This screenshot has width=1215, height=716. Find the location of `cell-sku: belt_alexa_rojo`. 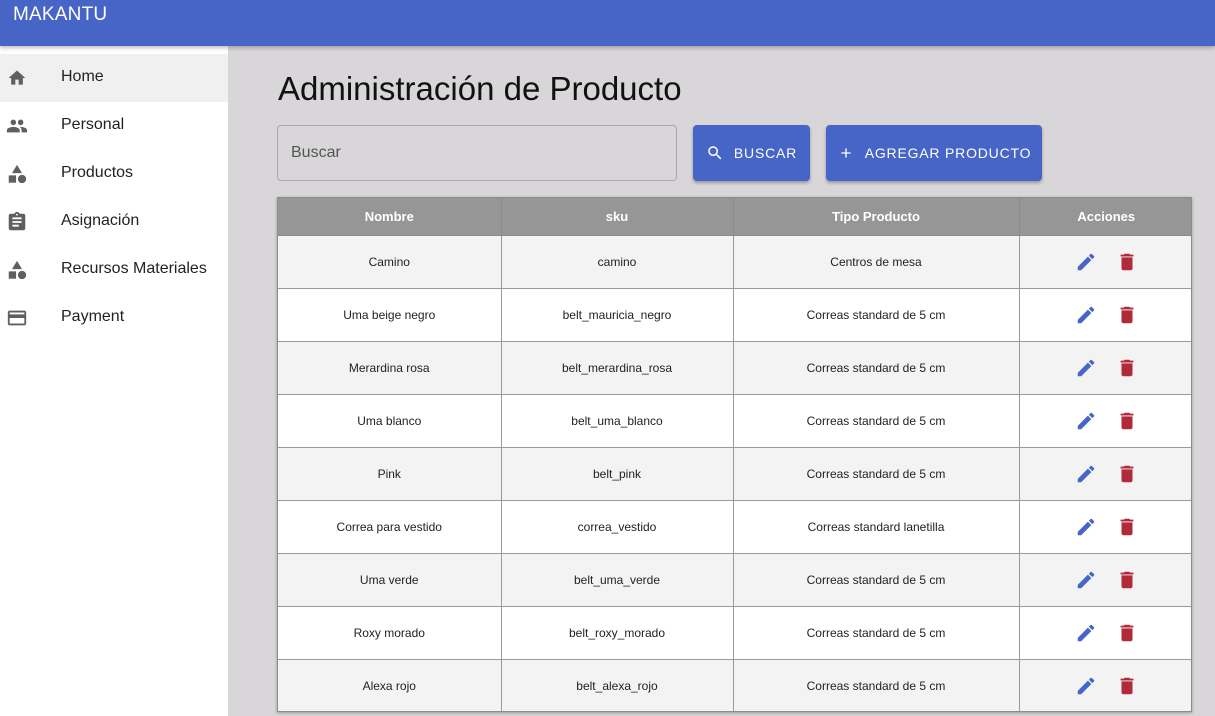

cell-sku: belt_alexa_rojo is located at coordinates (617, 685).